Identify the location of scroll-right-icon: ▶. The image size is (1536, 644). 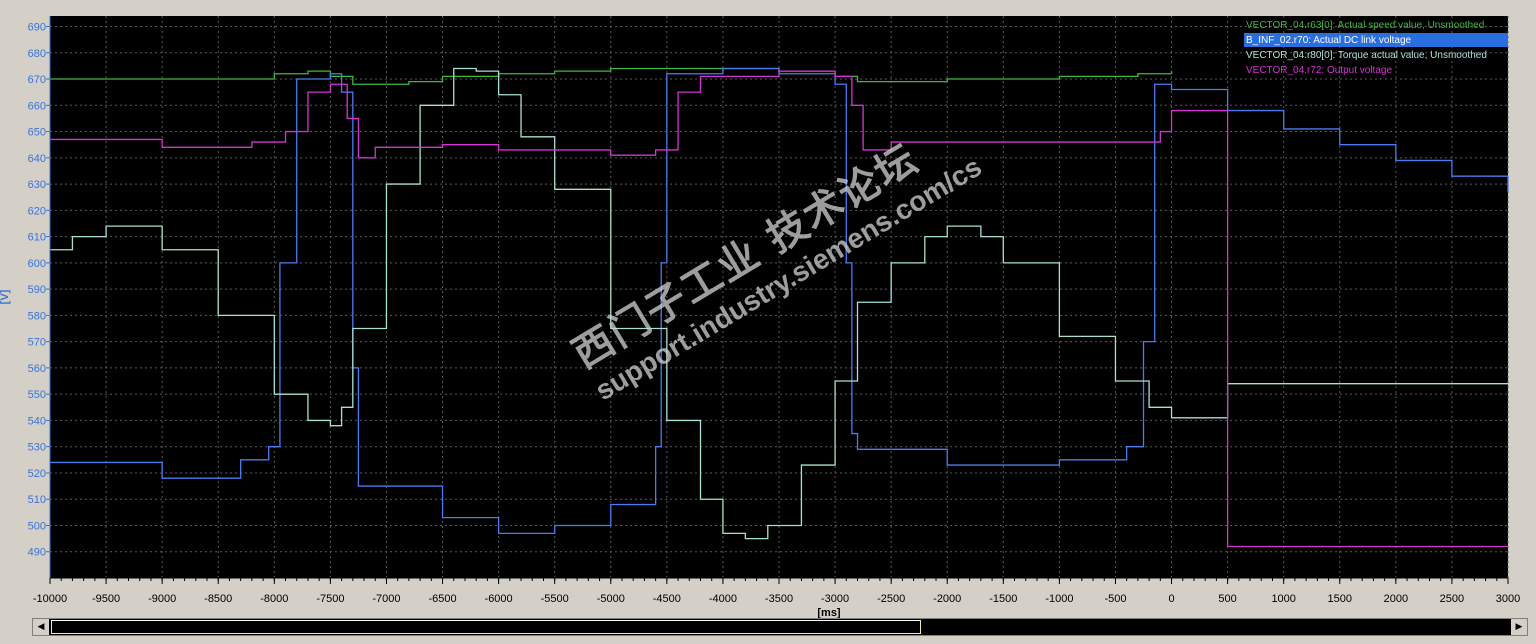
(1519, 627).